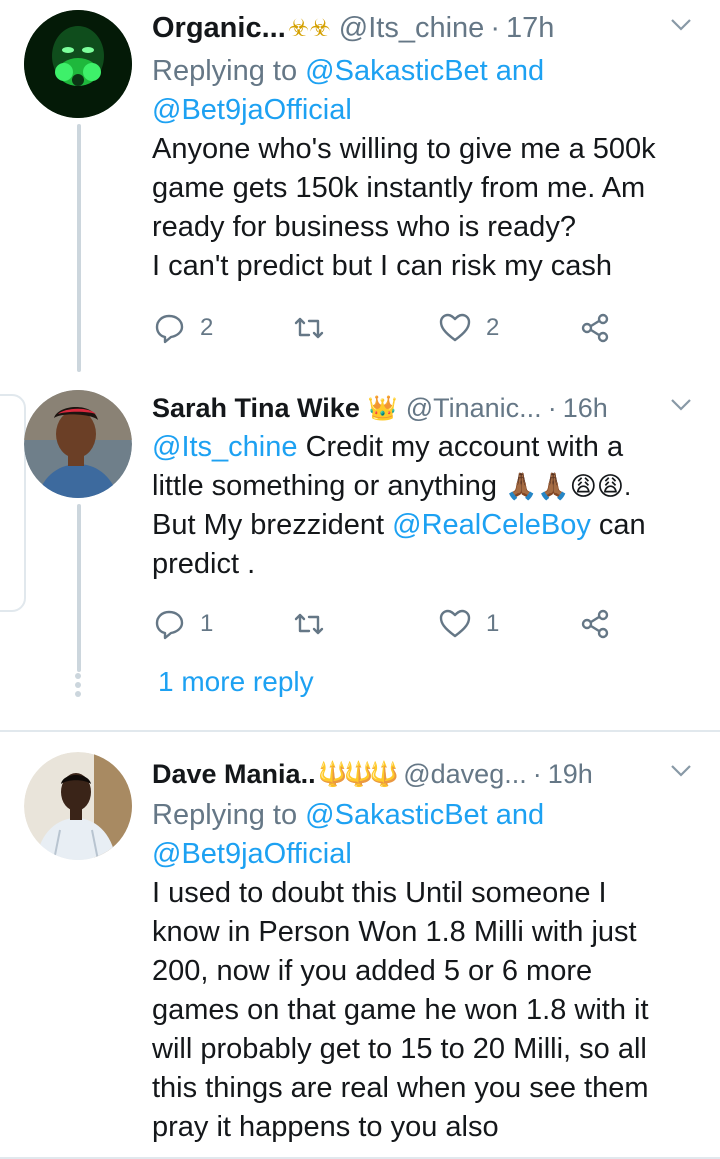 The height and width of the screenshot is (1159, 720). Describe the element at coordinates (460, 447) in the screenshot. I see `text-segment: Credit my account with a` at that location.